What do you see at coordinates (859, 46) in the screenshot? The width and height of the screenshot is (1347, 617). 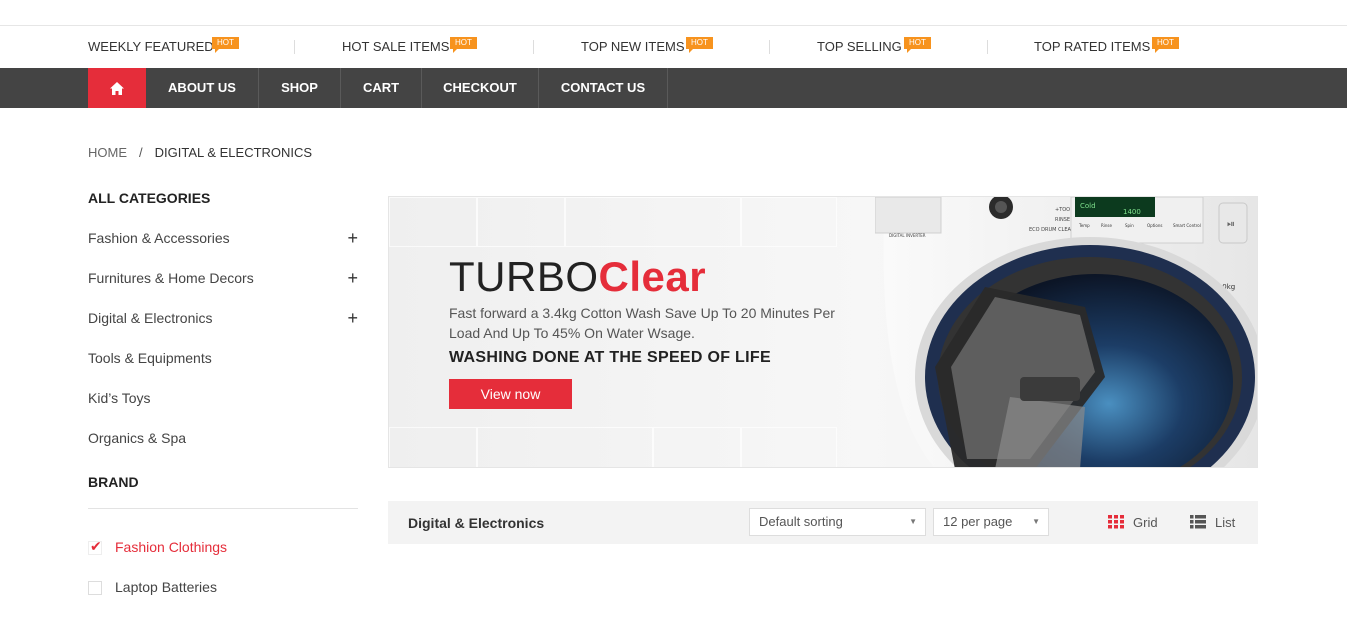 I see `featured-link-label: TOP SELLING` at bounding box center [859, 46].